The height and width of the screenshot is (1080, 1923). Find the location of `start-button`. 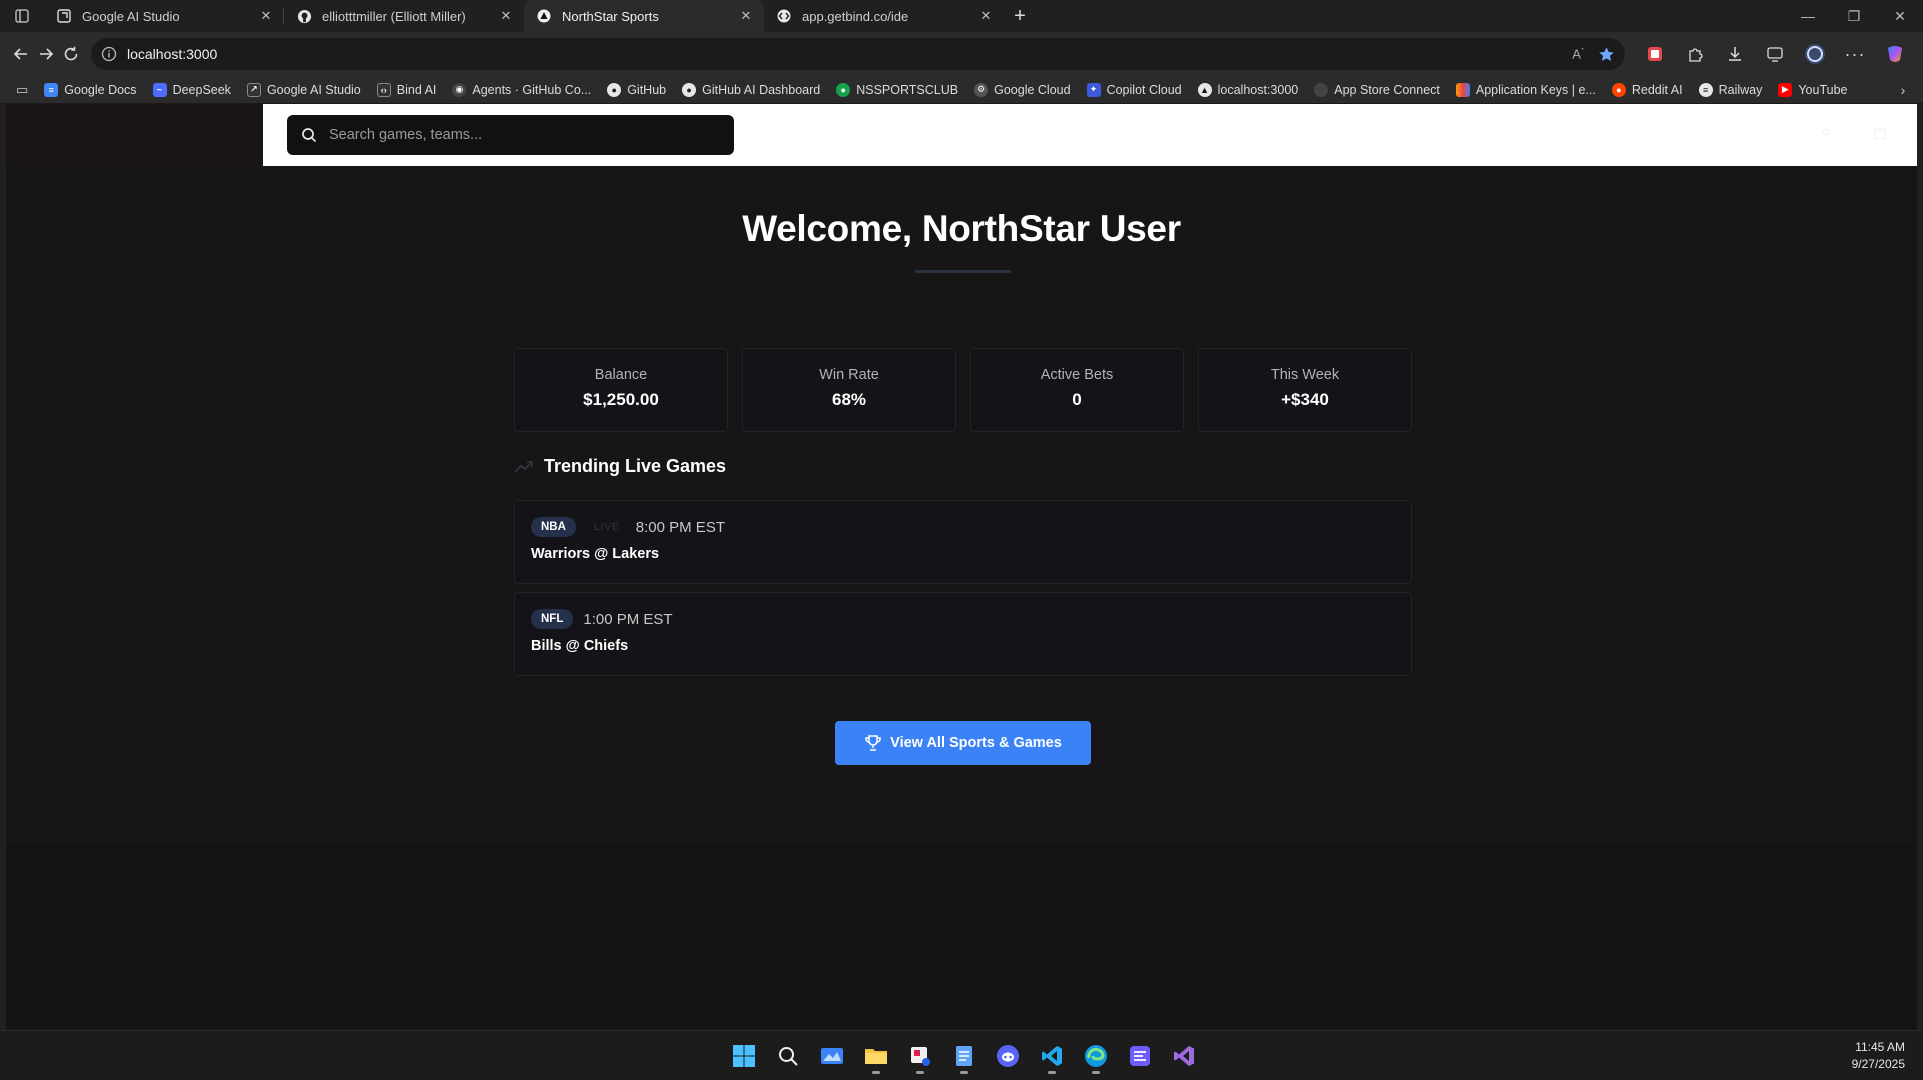

start-button is located at coordinates (744, 1056).